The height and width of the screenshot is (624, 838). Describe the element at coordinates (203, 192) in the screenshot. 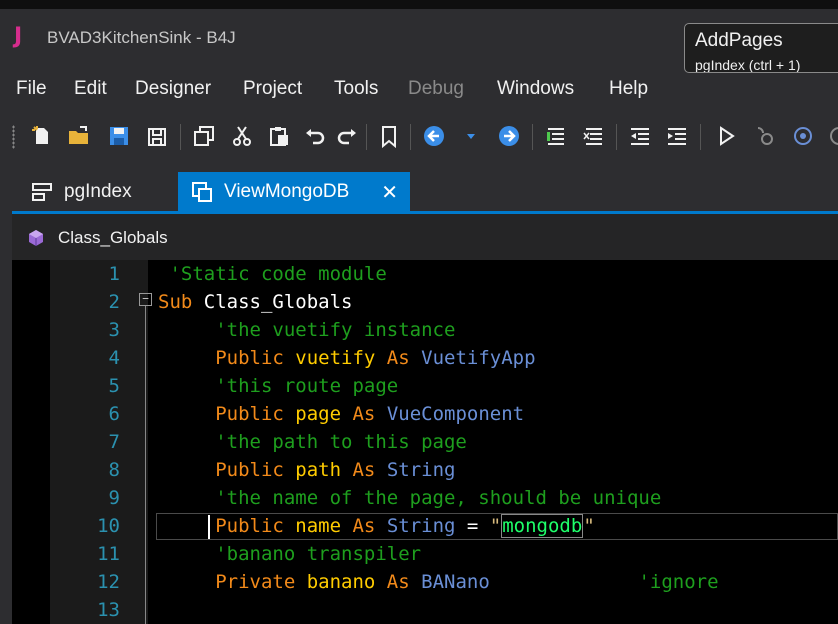

I see `view-window-icon` at that location.